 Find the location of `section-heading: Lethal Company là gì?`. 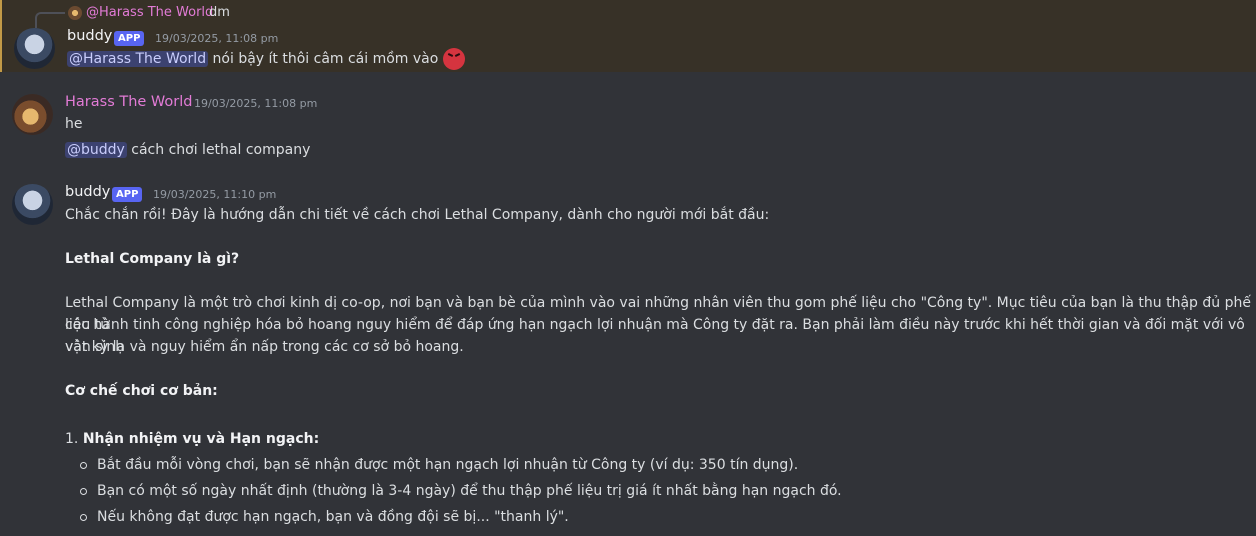

section-heading: Lethal Company là gì? is located at coordinates (152, 259).